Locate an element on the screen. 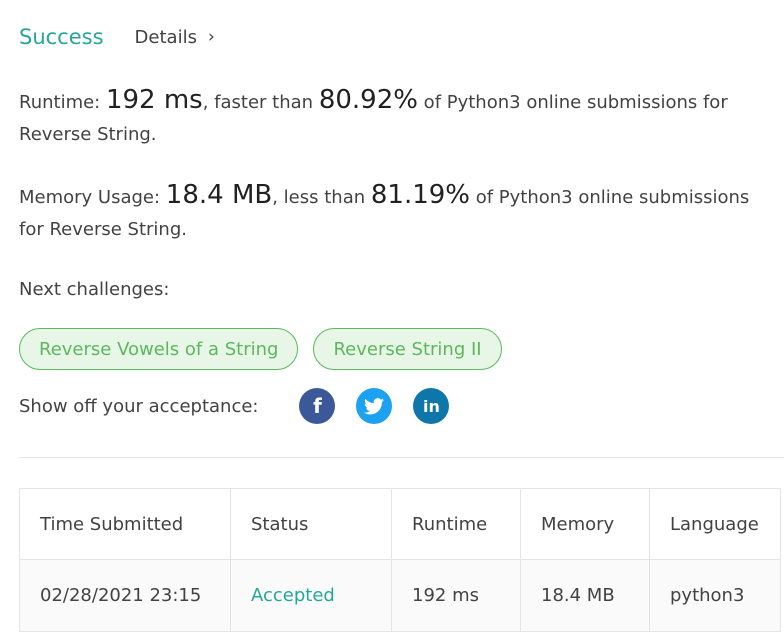 The height and width of the screenshot is (633, 784). challenge-pill-reverse-string-ii: Reverse String II is located at coordinates (407, 349).